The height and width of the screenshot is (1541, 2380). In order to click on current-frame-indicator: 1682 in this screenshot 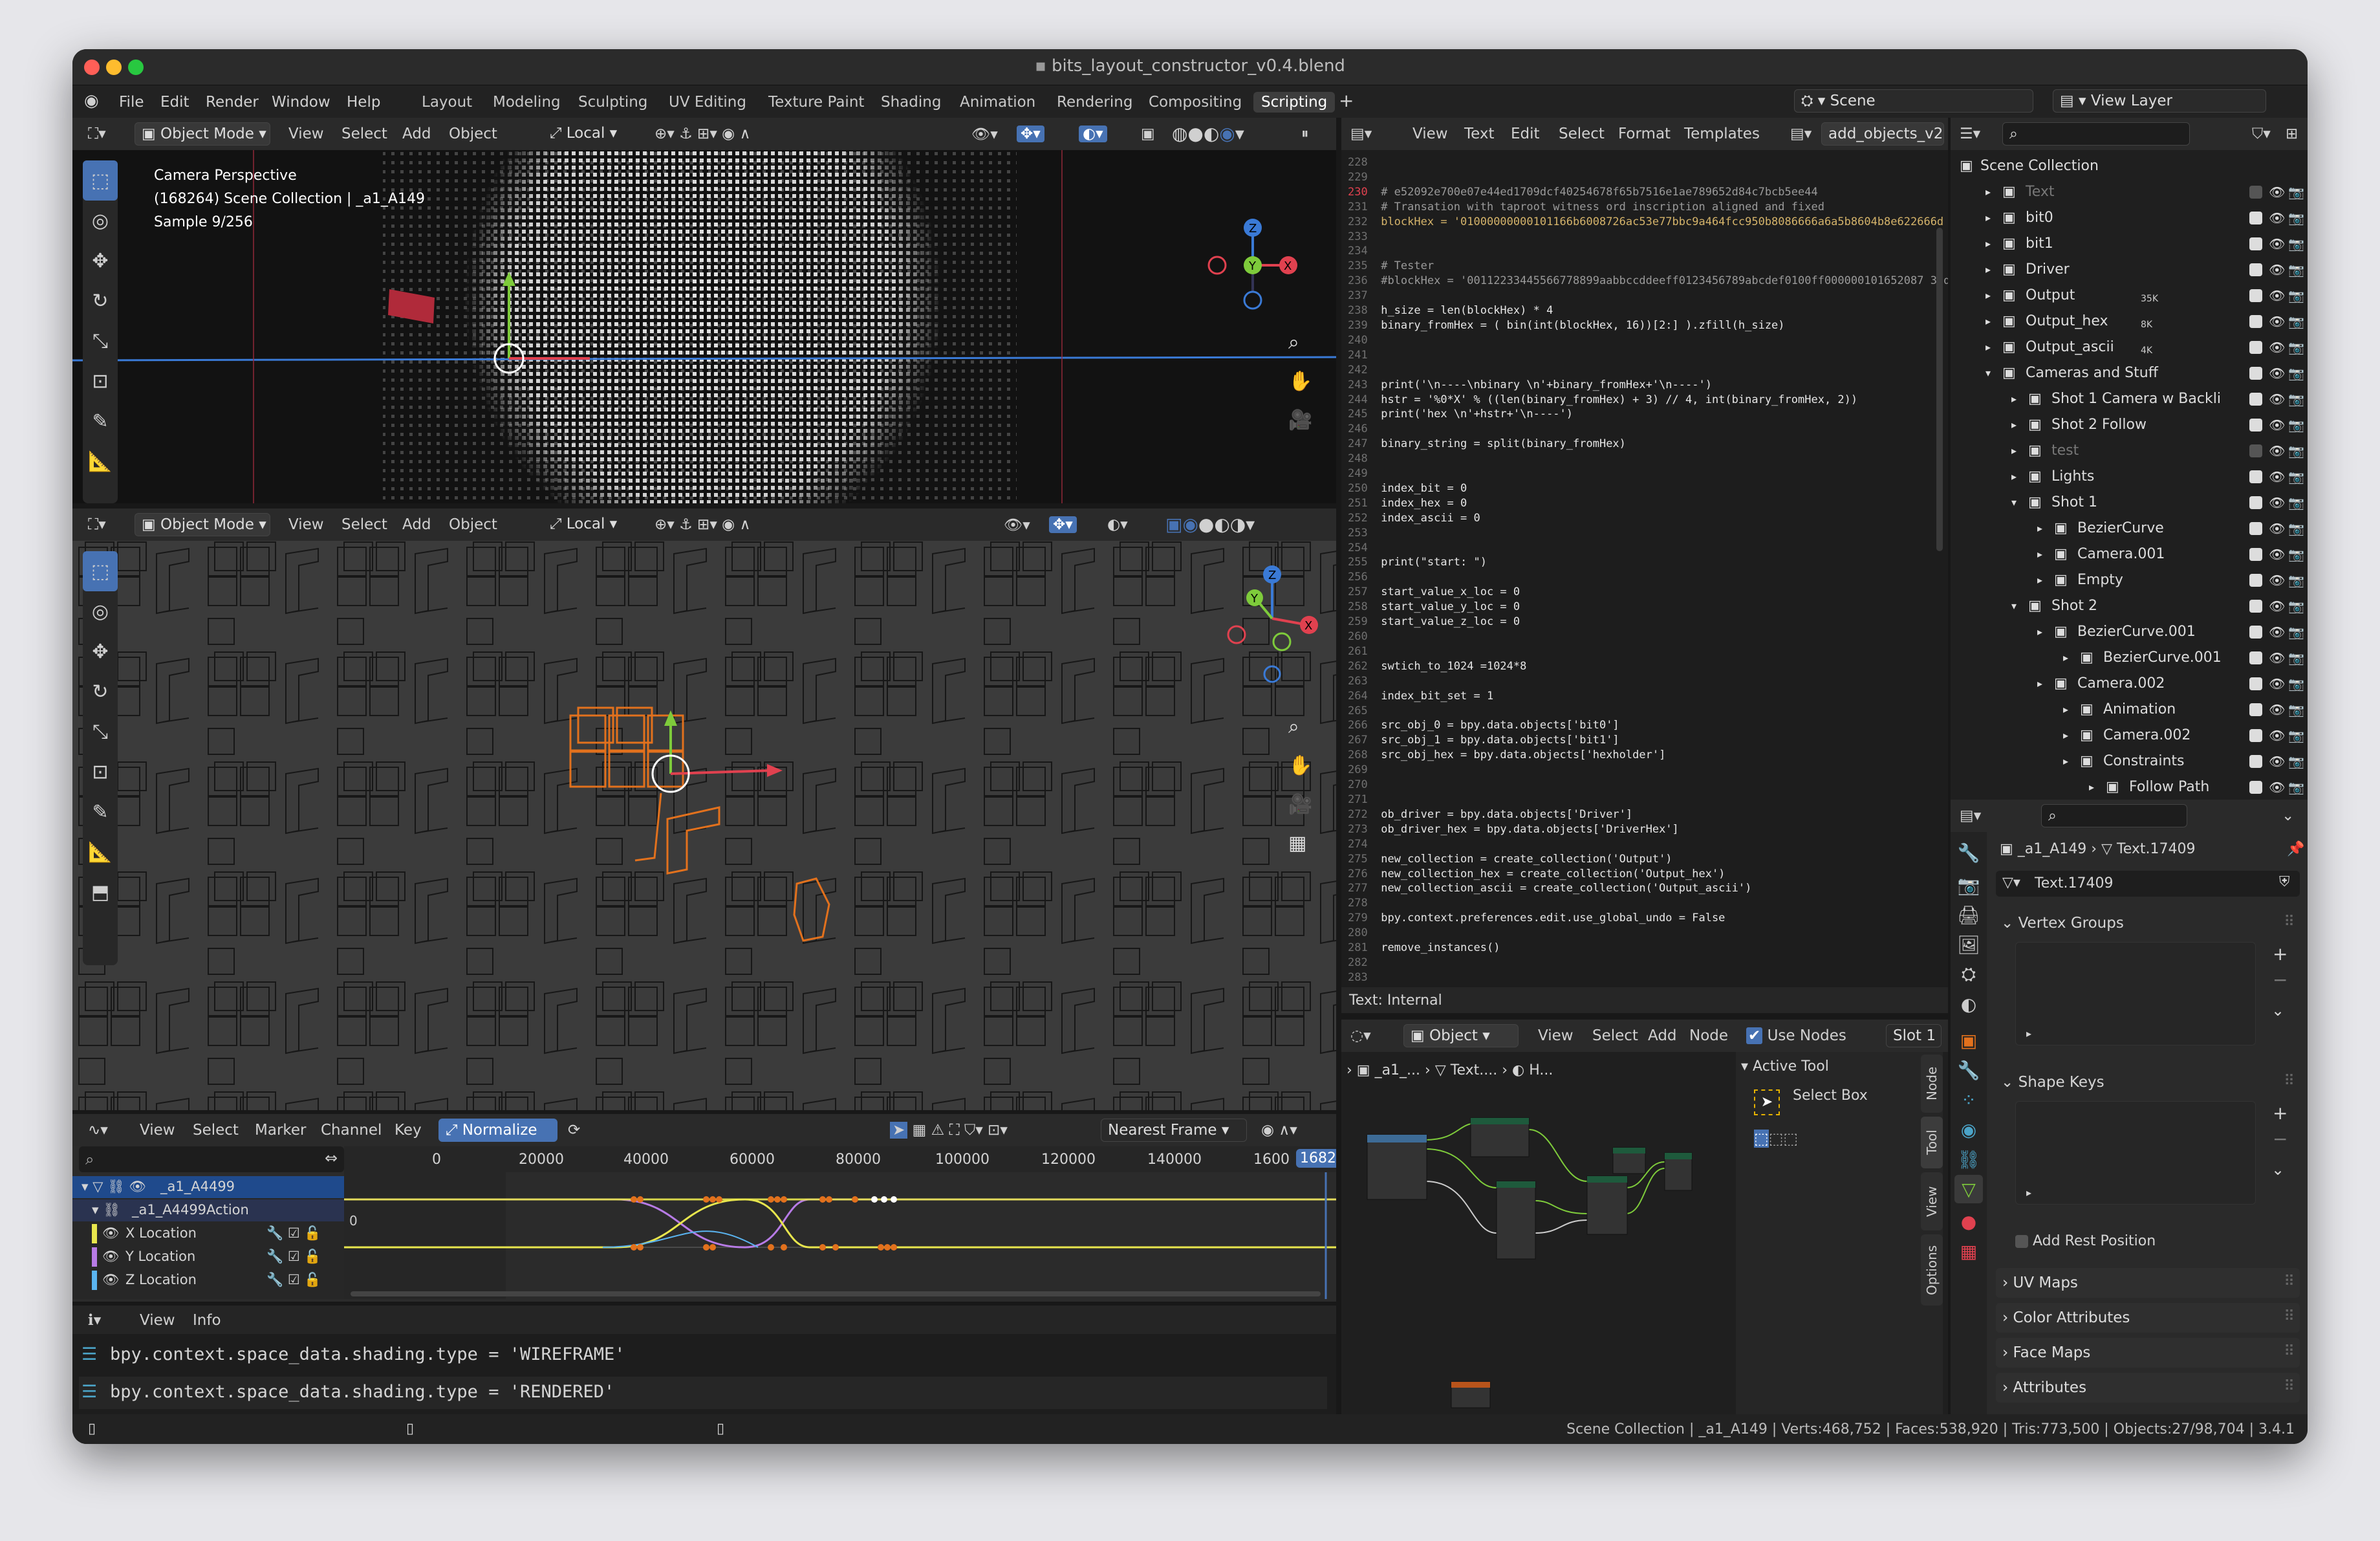, I will do `click(1316, 1158)`.